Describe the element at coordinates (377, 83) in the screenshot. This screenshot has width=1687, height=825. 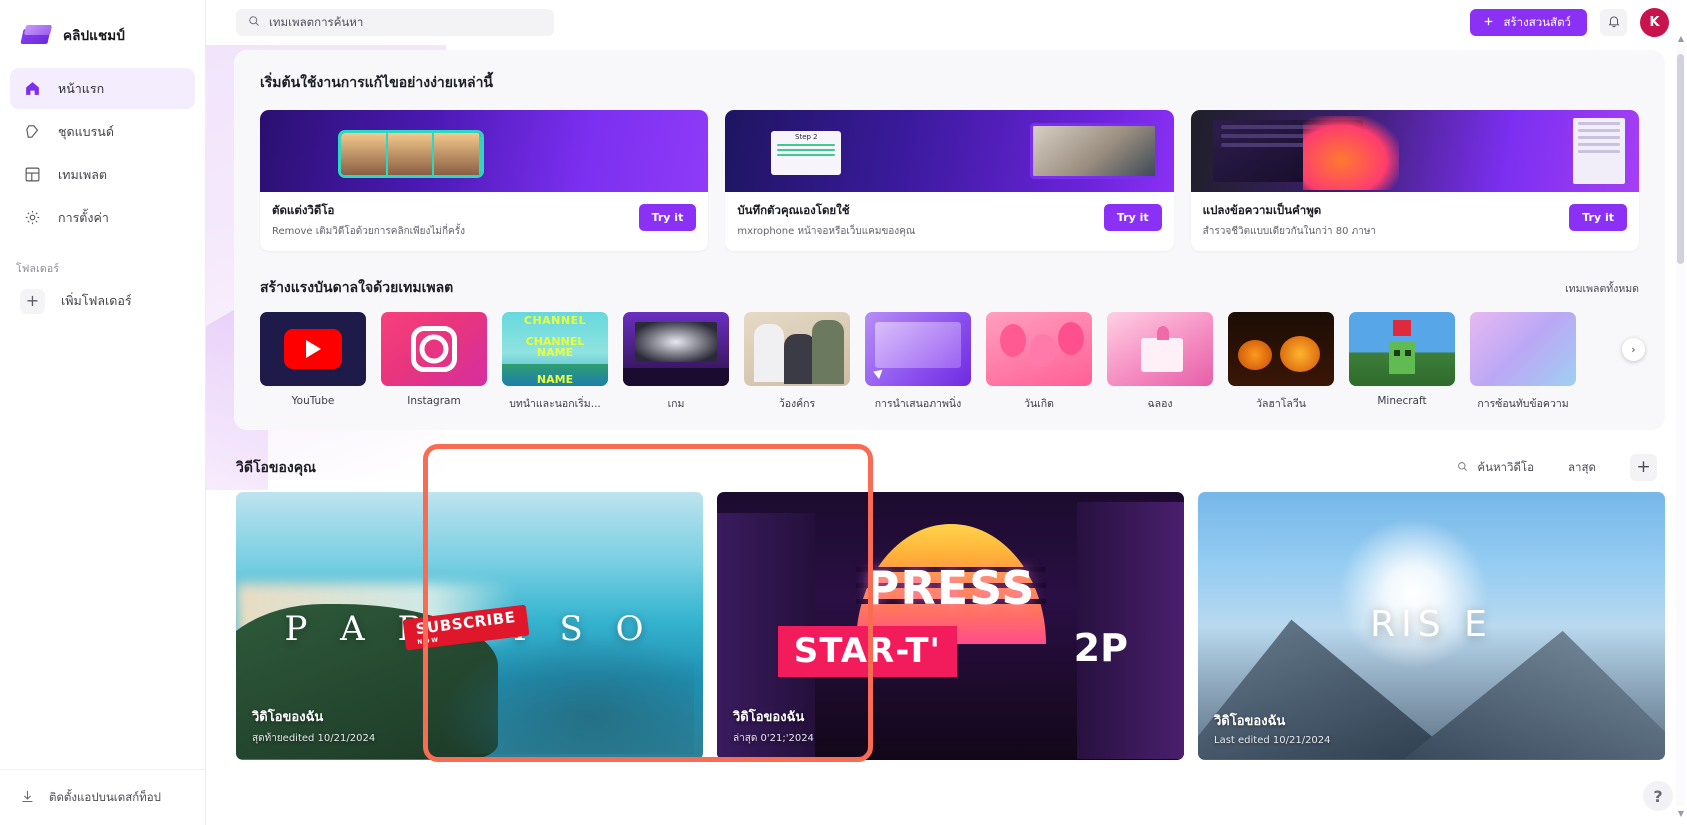
I see `starter-section-title: เริ่มต้นใช้งานการแก้ไขอย่างง่ายเหล่านี้` at that location.